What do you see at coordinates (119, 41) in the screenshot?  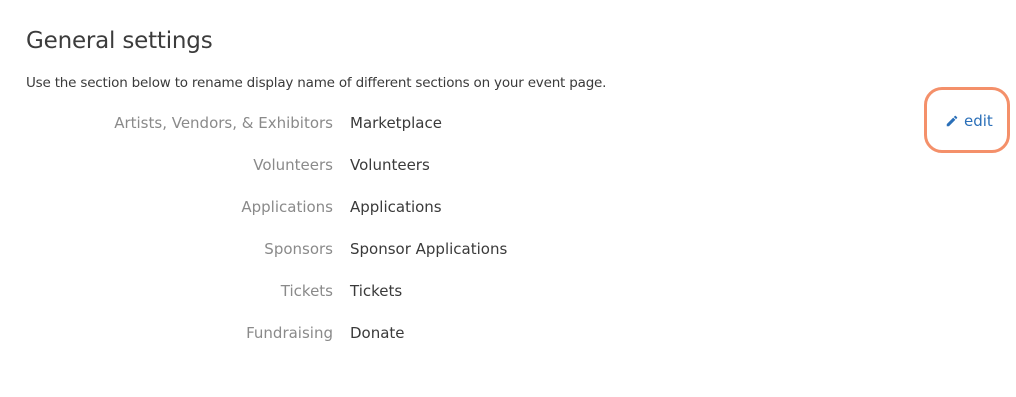 I see `page-title: General settings` at bounding box center [119, 41].